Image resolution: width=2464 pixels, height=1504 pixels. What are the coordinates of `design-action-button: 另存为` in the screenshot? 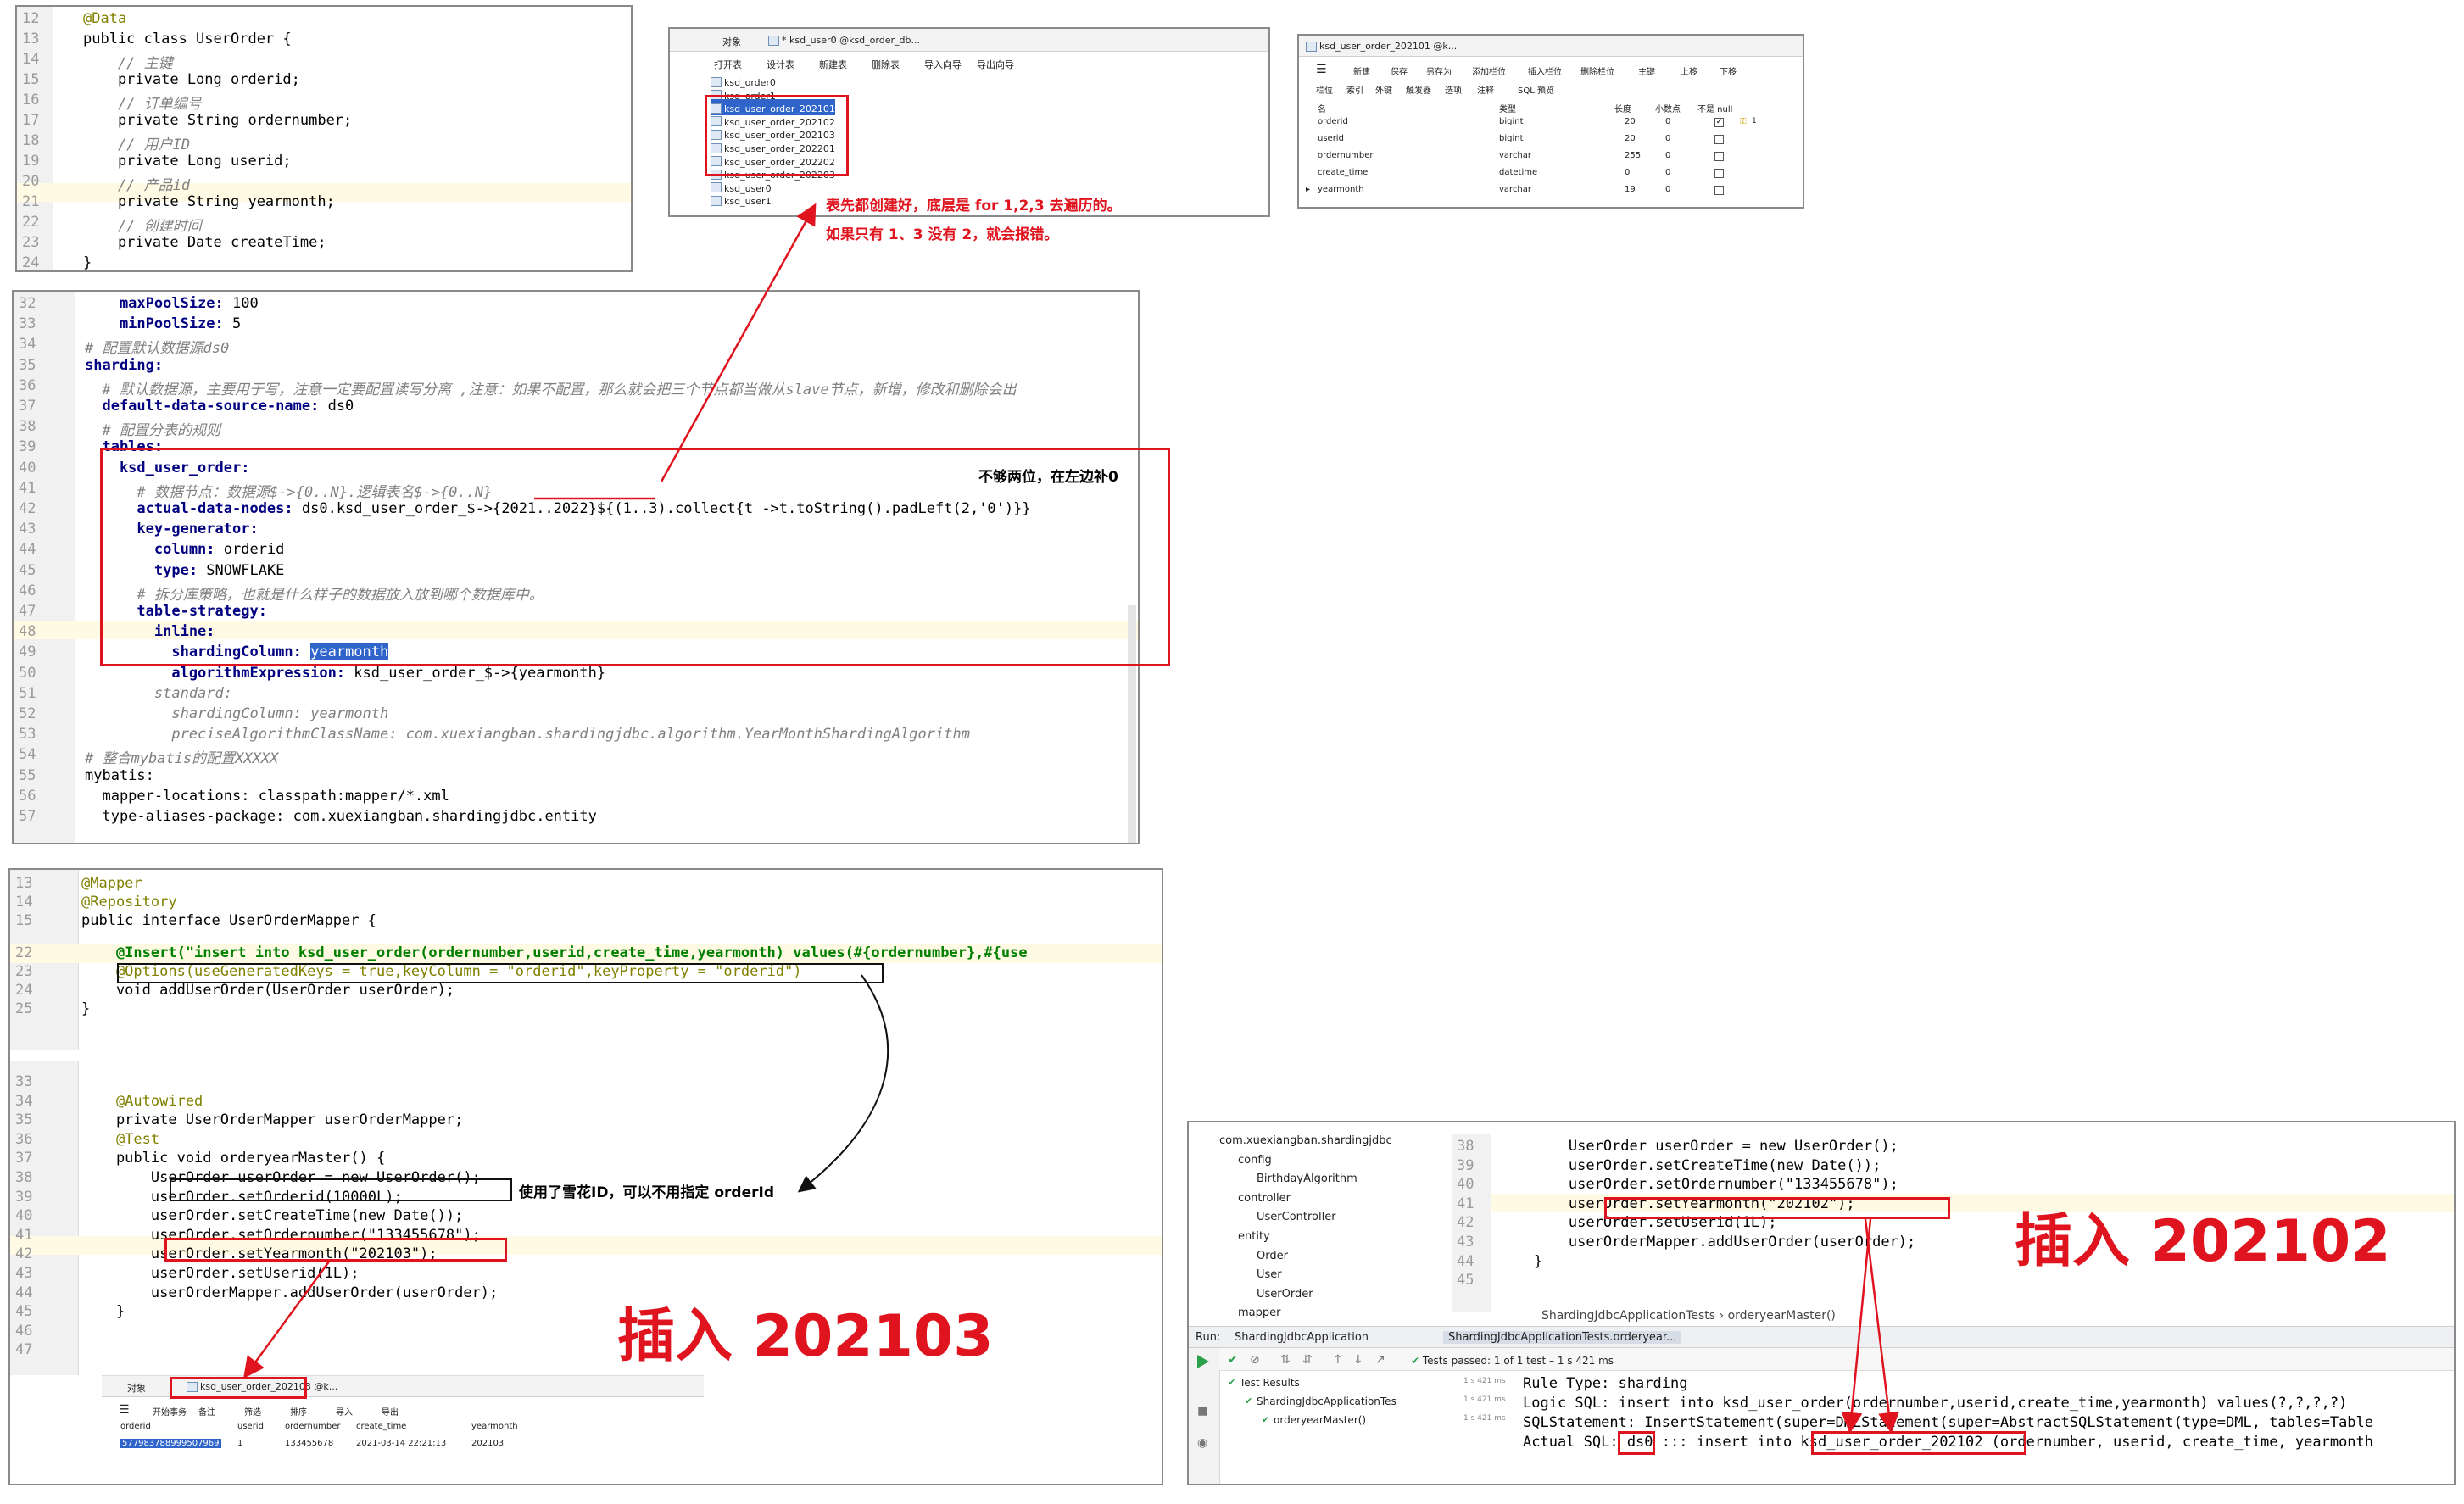 It's located at (1439, 70).